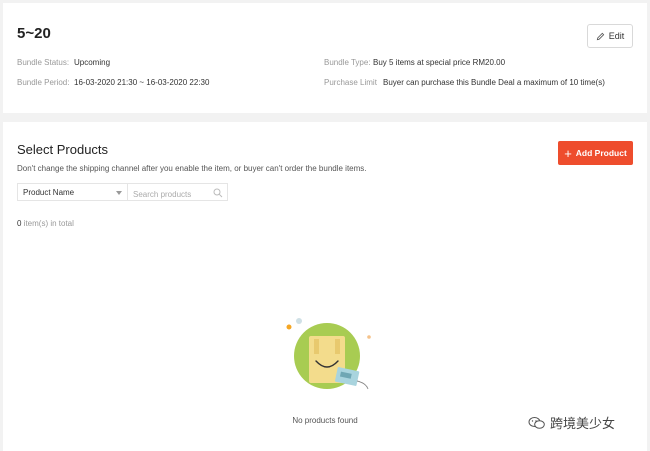 Image resolution: width=650 pixels, height=451 pixels. What do you see at coordinates (568, 153) in the screenshot?
I see `plus-icon: +` at bounding box center [568, 153].